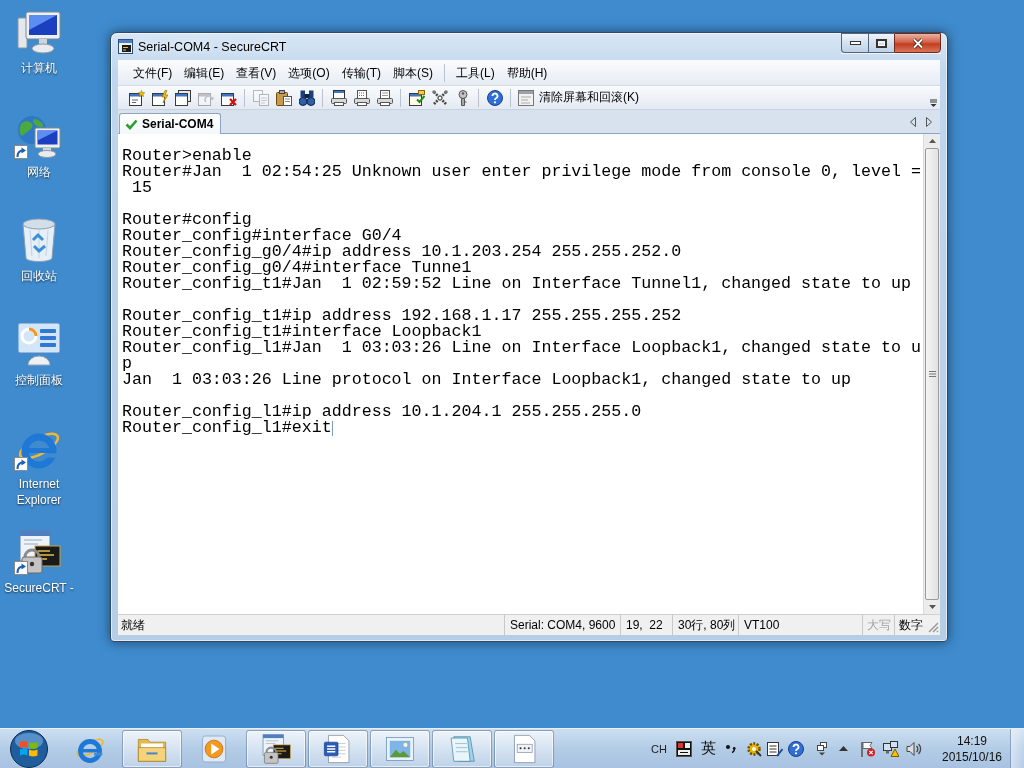  What do you see at coordinates (475, 72) in the screenshot?
I see `menu-item: 工具(L)` at bounding box center [475, 72].